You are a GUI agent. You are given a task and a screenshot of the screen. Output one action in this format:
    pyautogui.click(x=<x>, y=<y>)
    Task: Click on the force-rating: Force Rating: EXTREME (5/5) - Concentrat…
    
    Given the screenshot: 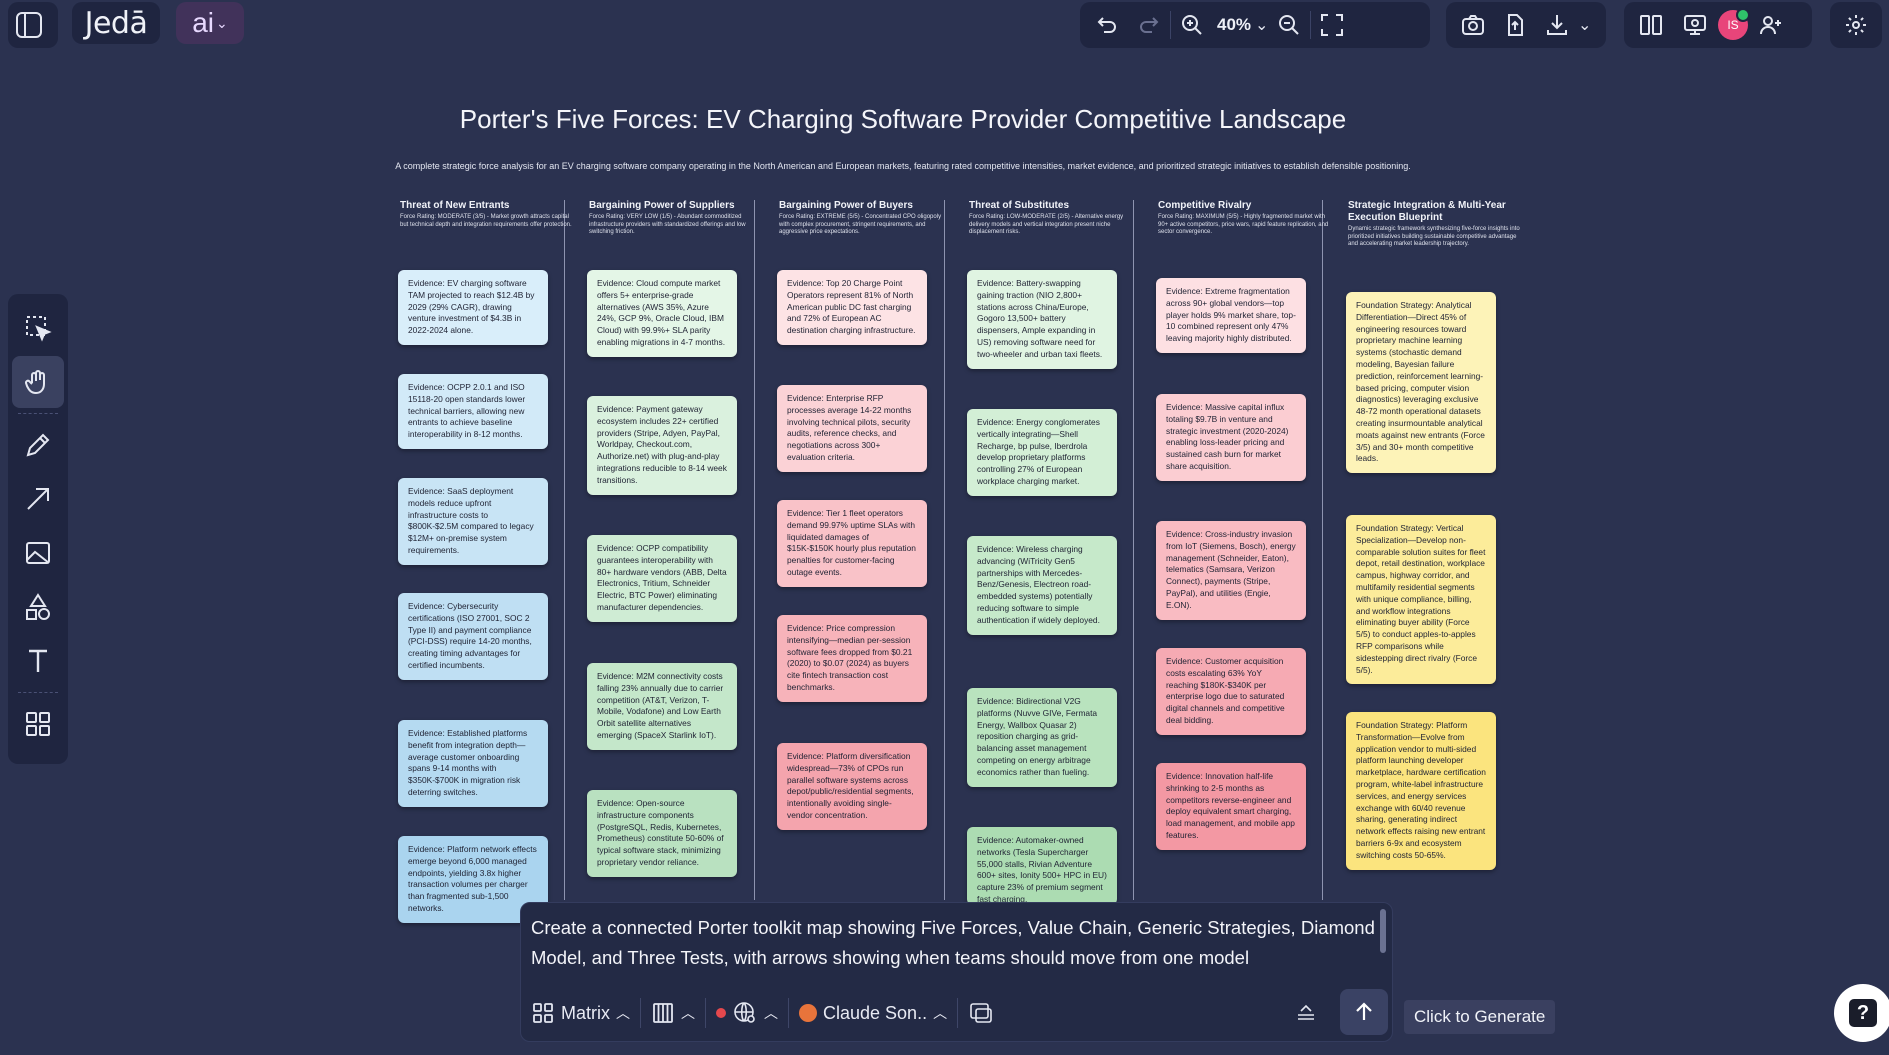 What is the action you would take?
    pyautogui.click(x=860, y=224)
    